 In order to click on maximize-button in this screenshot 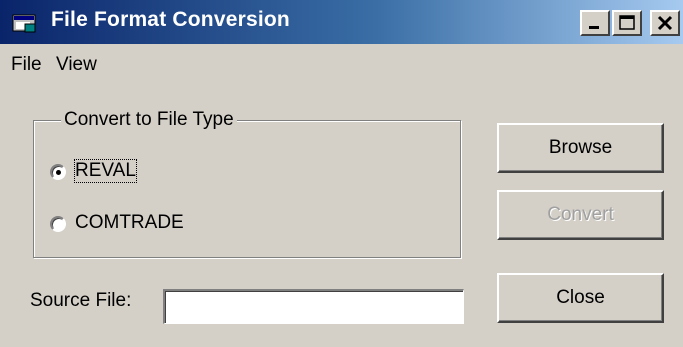, I will do `click(627, 23)`.